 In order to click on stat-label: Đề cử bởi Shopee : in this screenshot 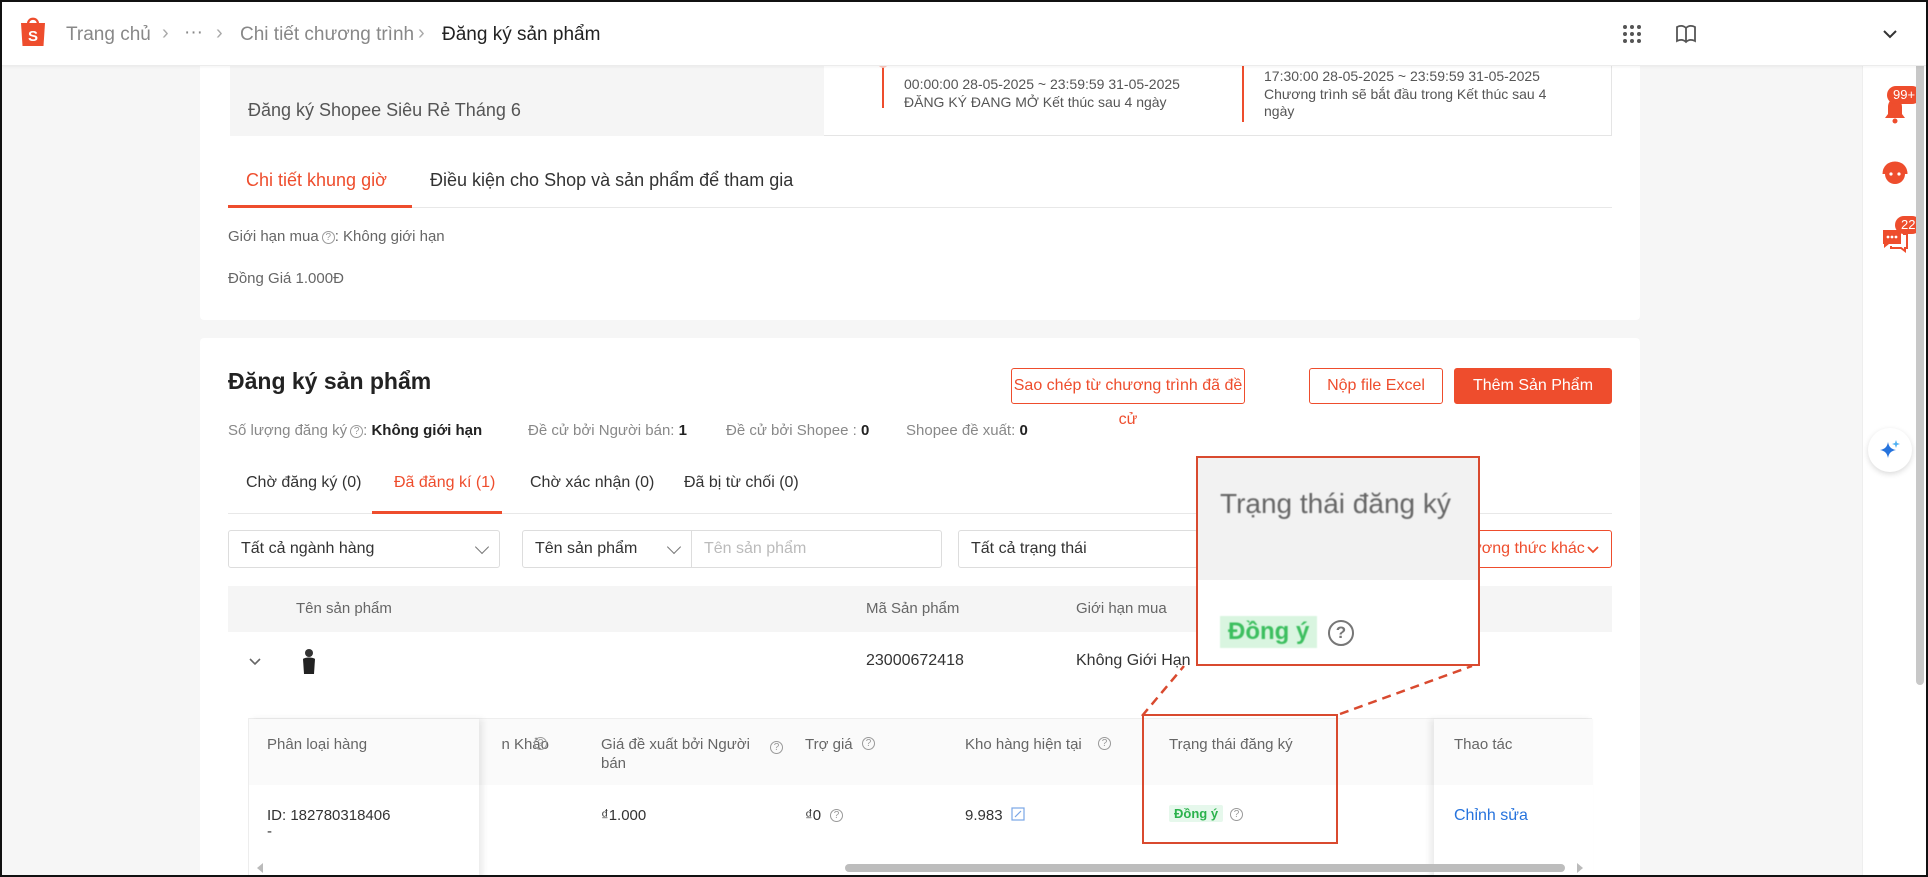, I will do `click(793, 430)`.